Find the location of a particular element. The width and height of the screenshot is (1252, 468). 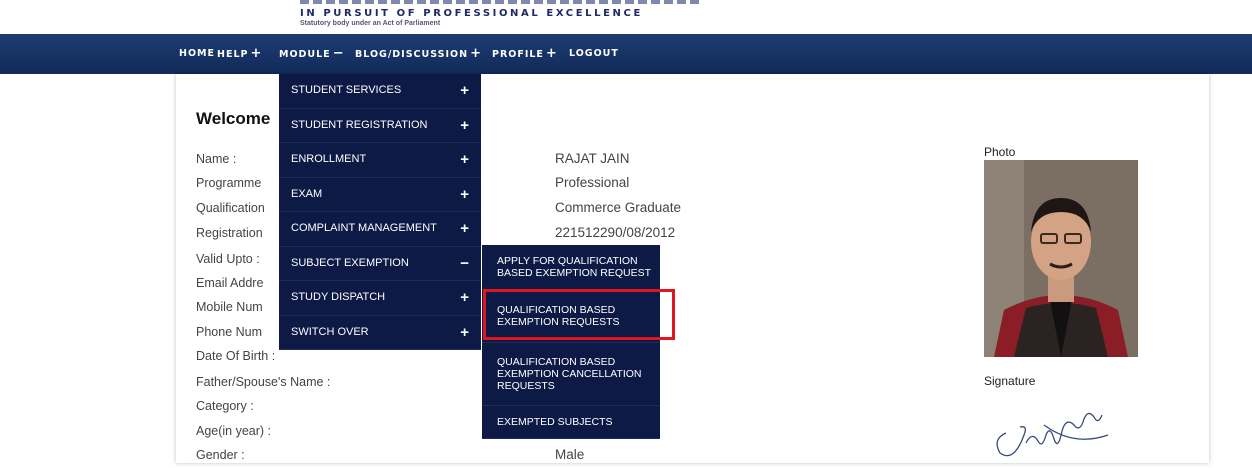

field-label-category: Category : is located at coordinates (225, 406).